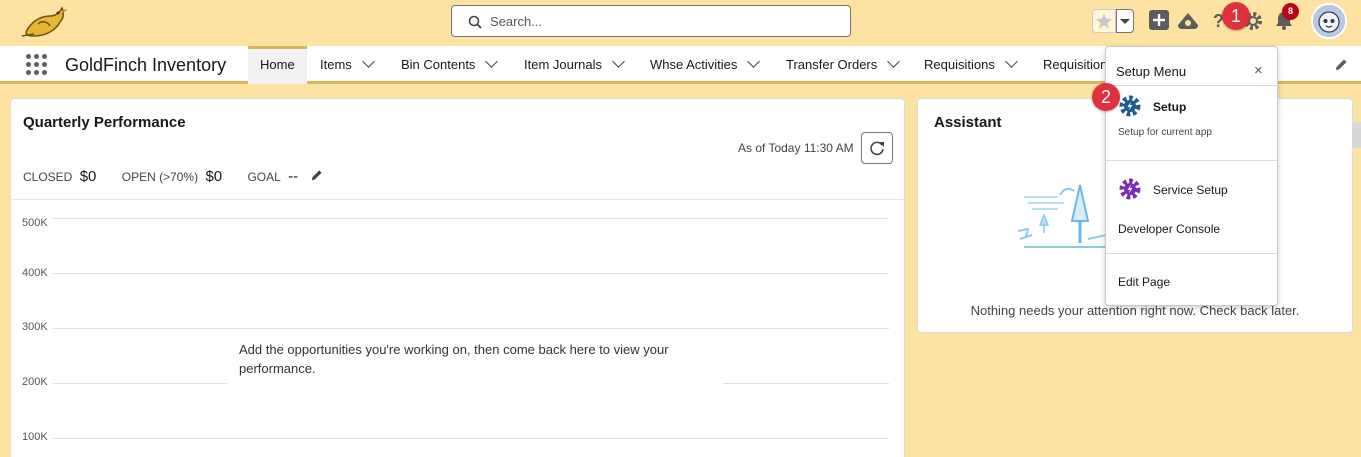  Describe the element at coordinates (1144, 282) in the screenshot. I see `edit-page-menu-item: Edit Page` at that location.